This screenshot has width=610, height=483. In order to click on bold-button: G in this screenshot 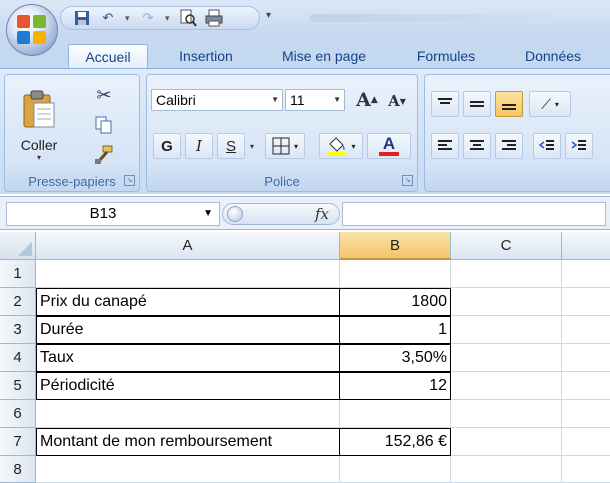, I will do `click(167, 146)`.